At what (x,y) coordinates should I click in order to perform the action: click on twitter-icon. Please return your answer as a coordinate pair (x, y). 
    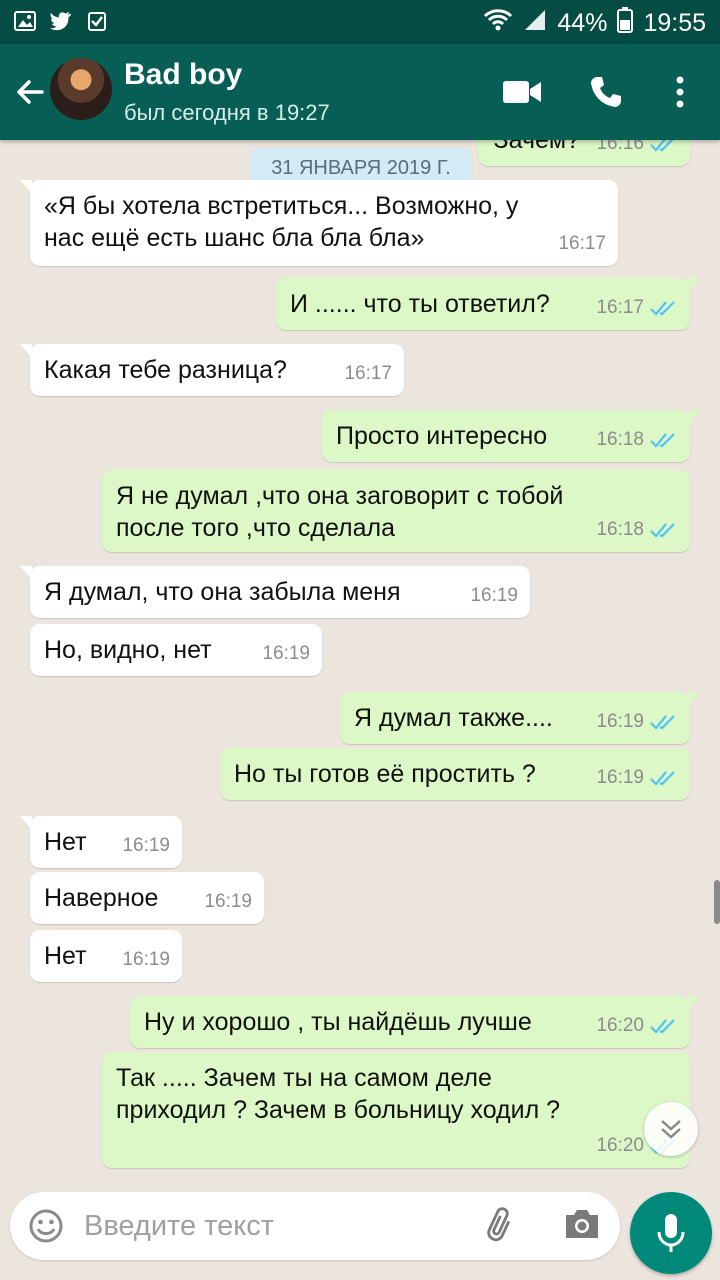
    Looking at the image, I should click on (61, 21).